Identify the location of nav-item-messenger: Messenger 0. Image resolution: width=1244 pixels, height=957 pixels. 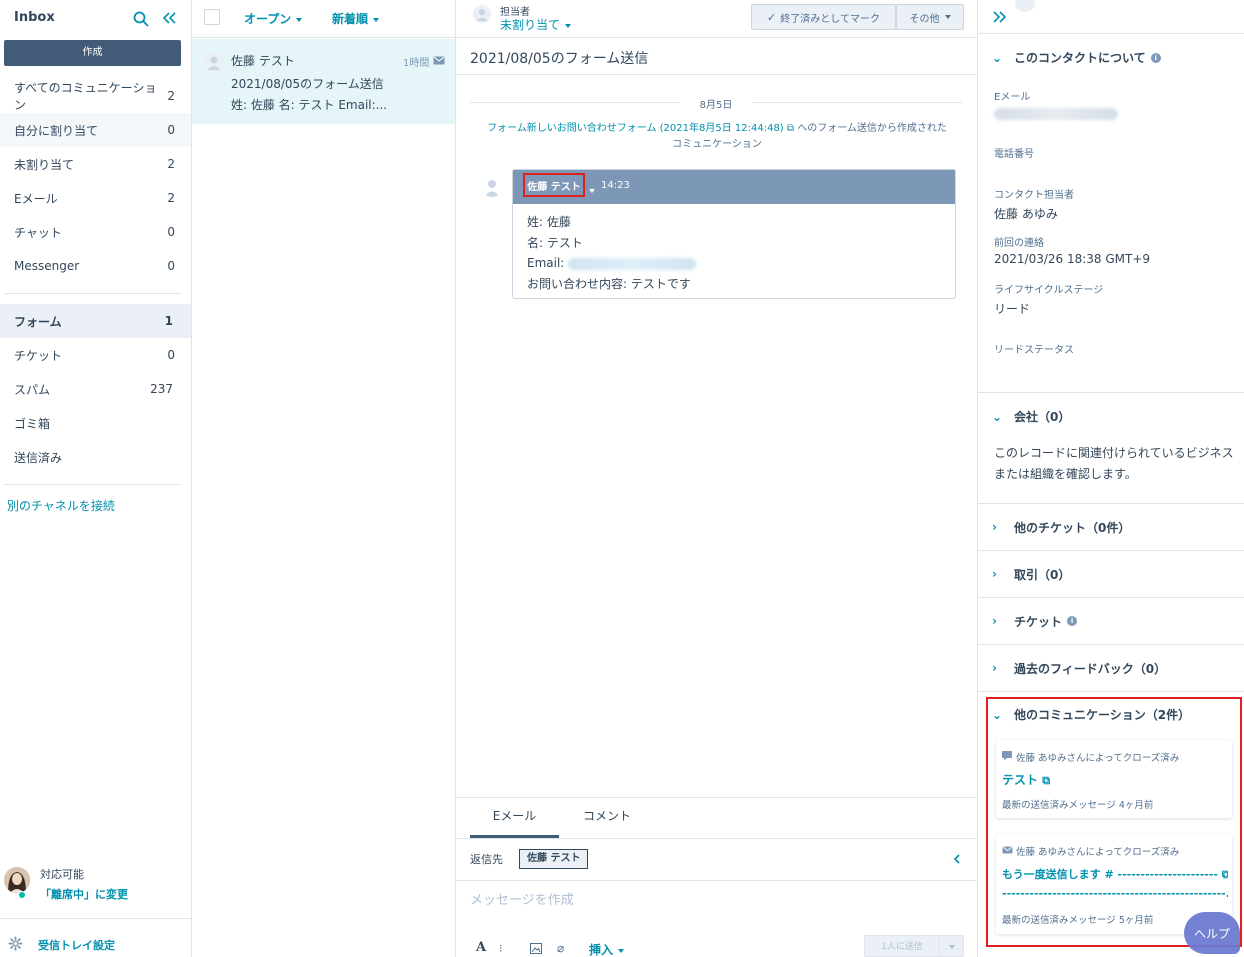
(95, 266).